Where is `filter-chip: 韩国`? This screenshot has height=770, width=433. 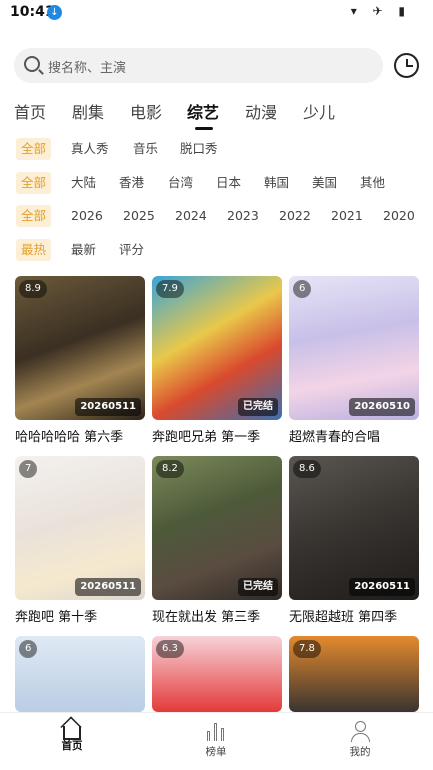
filter-chip: 韩国 is located at coordinates (276, 183).